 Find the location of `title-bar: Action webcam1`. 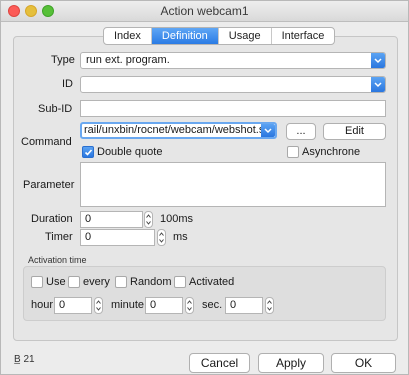

title-bar: Action webcam1 is located at coordinates (204, 11).